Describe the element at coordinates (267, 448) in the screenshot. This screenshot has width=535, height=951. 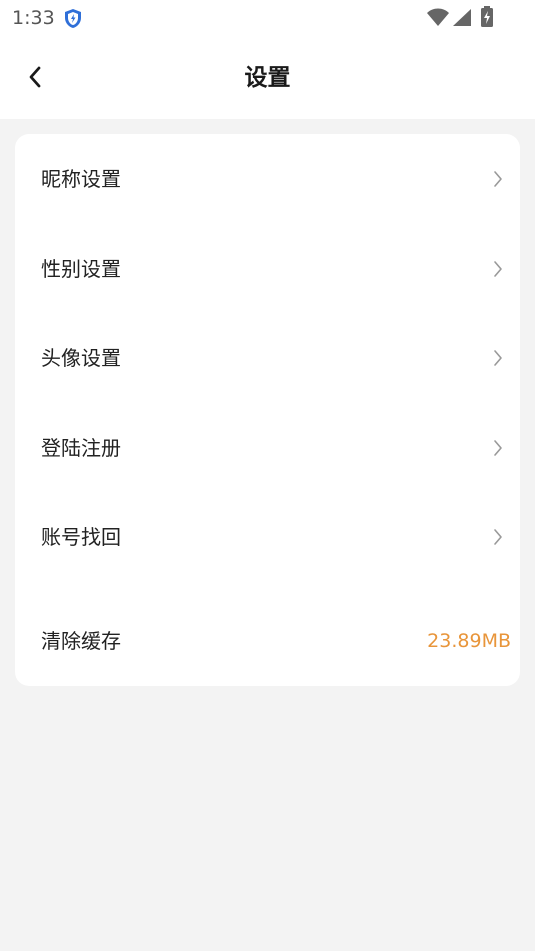
I see `login-register-row: 登陆注册` at that location.